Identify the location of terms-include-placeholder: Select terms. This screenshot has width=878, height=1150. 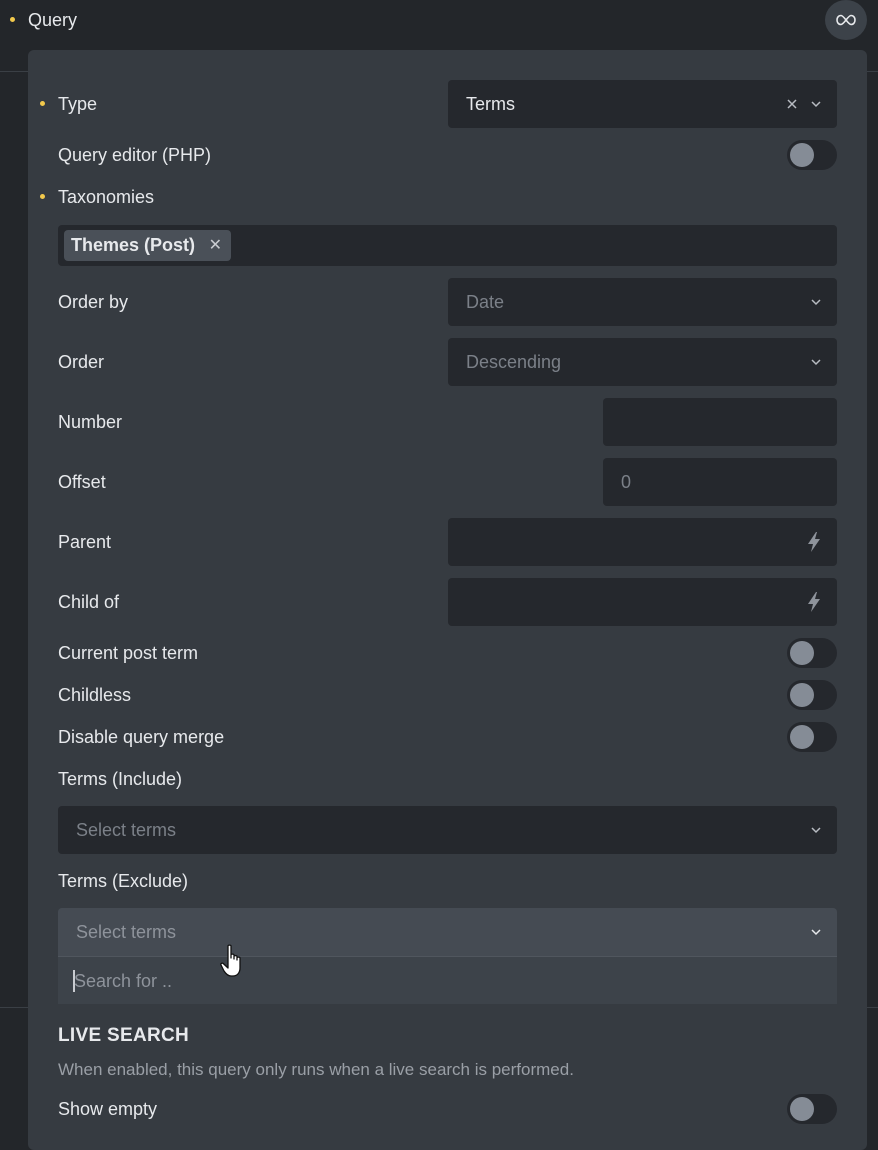
(126, 830).